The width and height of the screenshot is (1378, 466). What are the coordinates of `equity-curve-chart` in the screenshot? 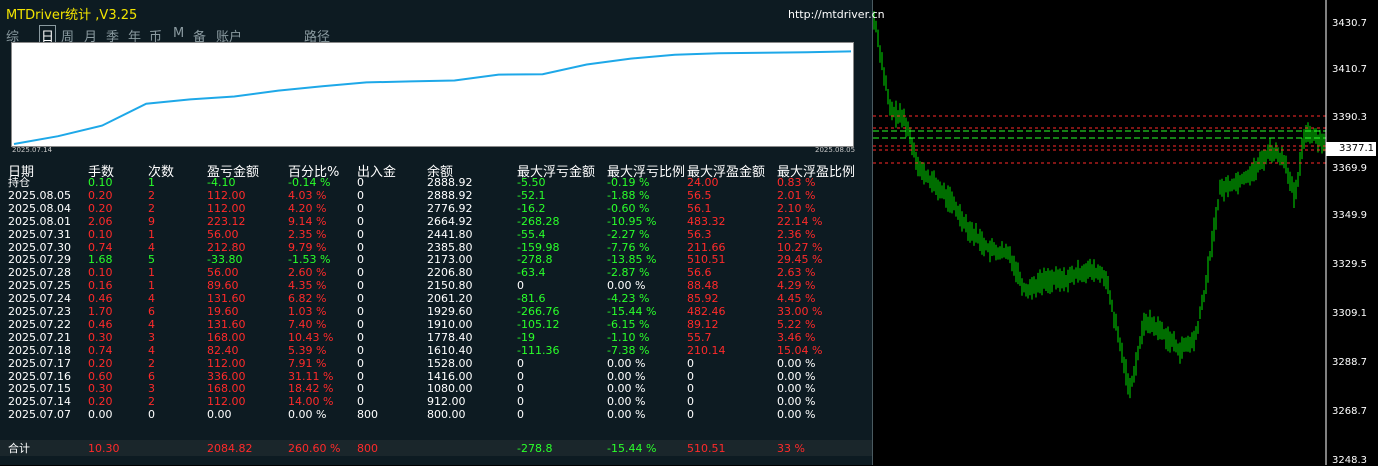 It's located at (432, 94).